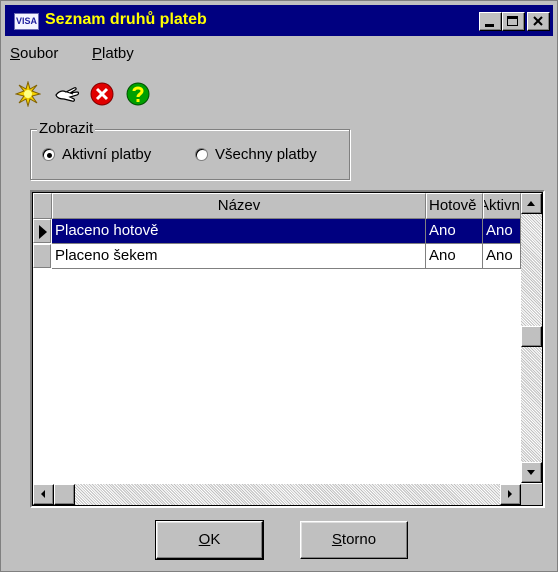 The height and width of the screenshot is (572, 558). I want to click on display-filter-group: Zobrazit Aktivní platby Všechny platby, so click(190, 150).